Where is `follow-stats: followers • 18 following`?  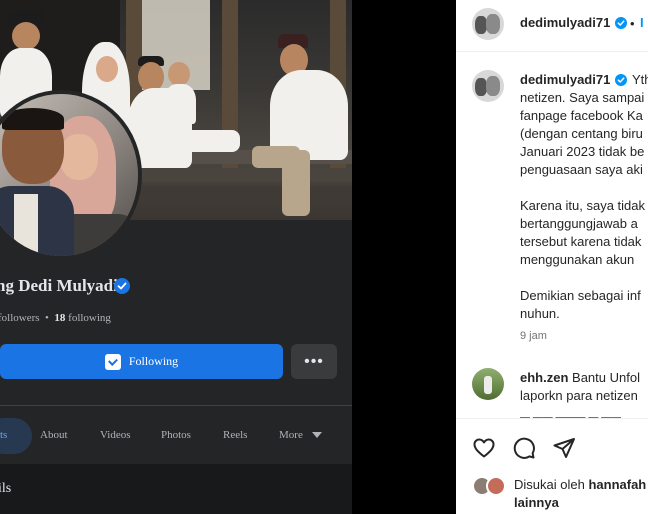 follow-stats: followers • 18 following is located at coordinates (55, 318).